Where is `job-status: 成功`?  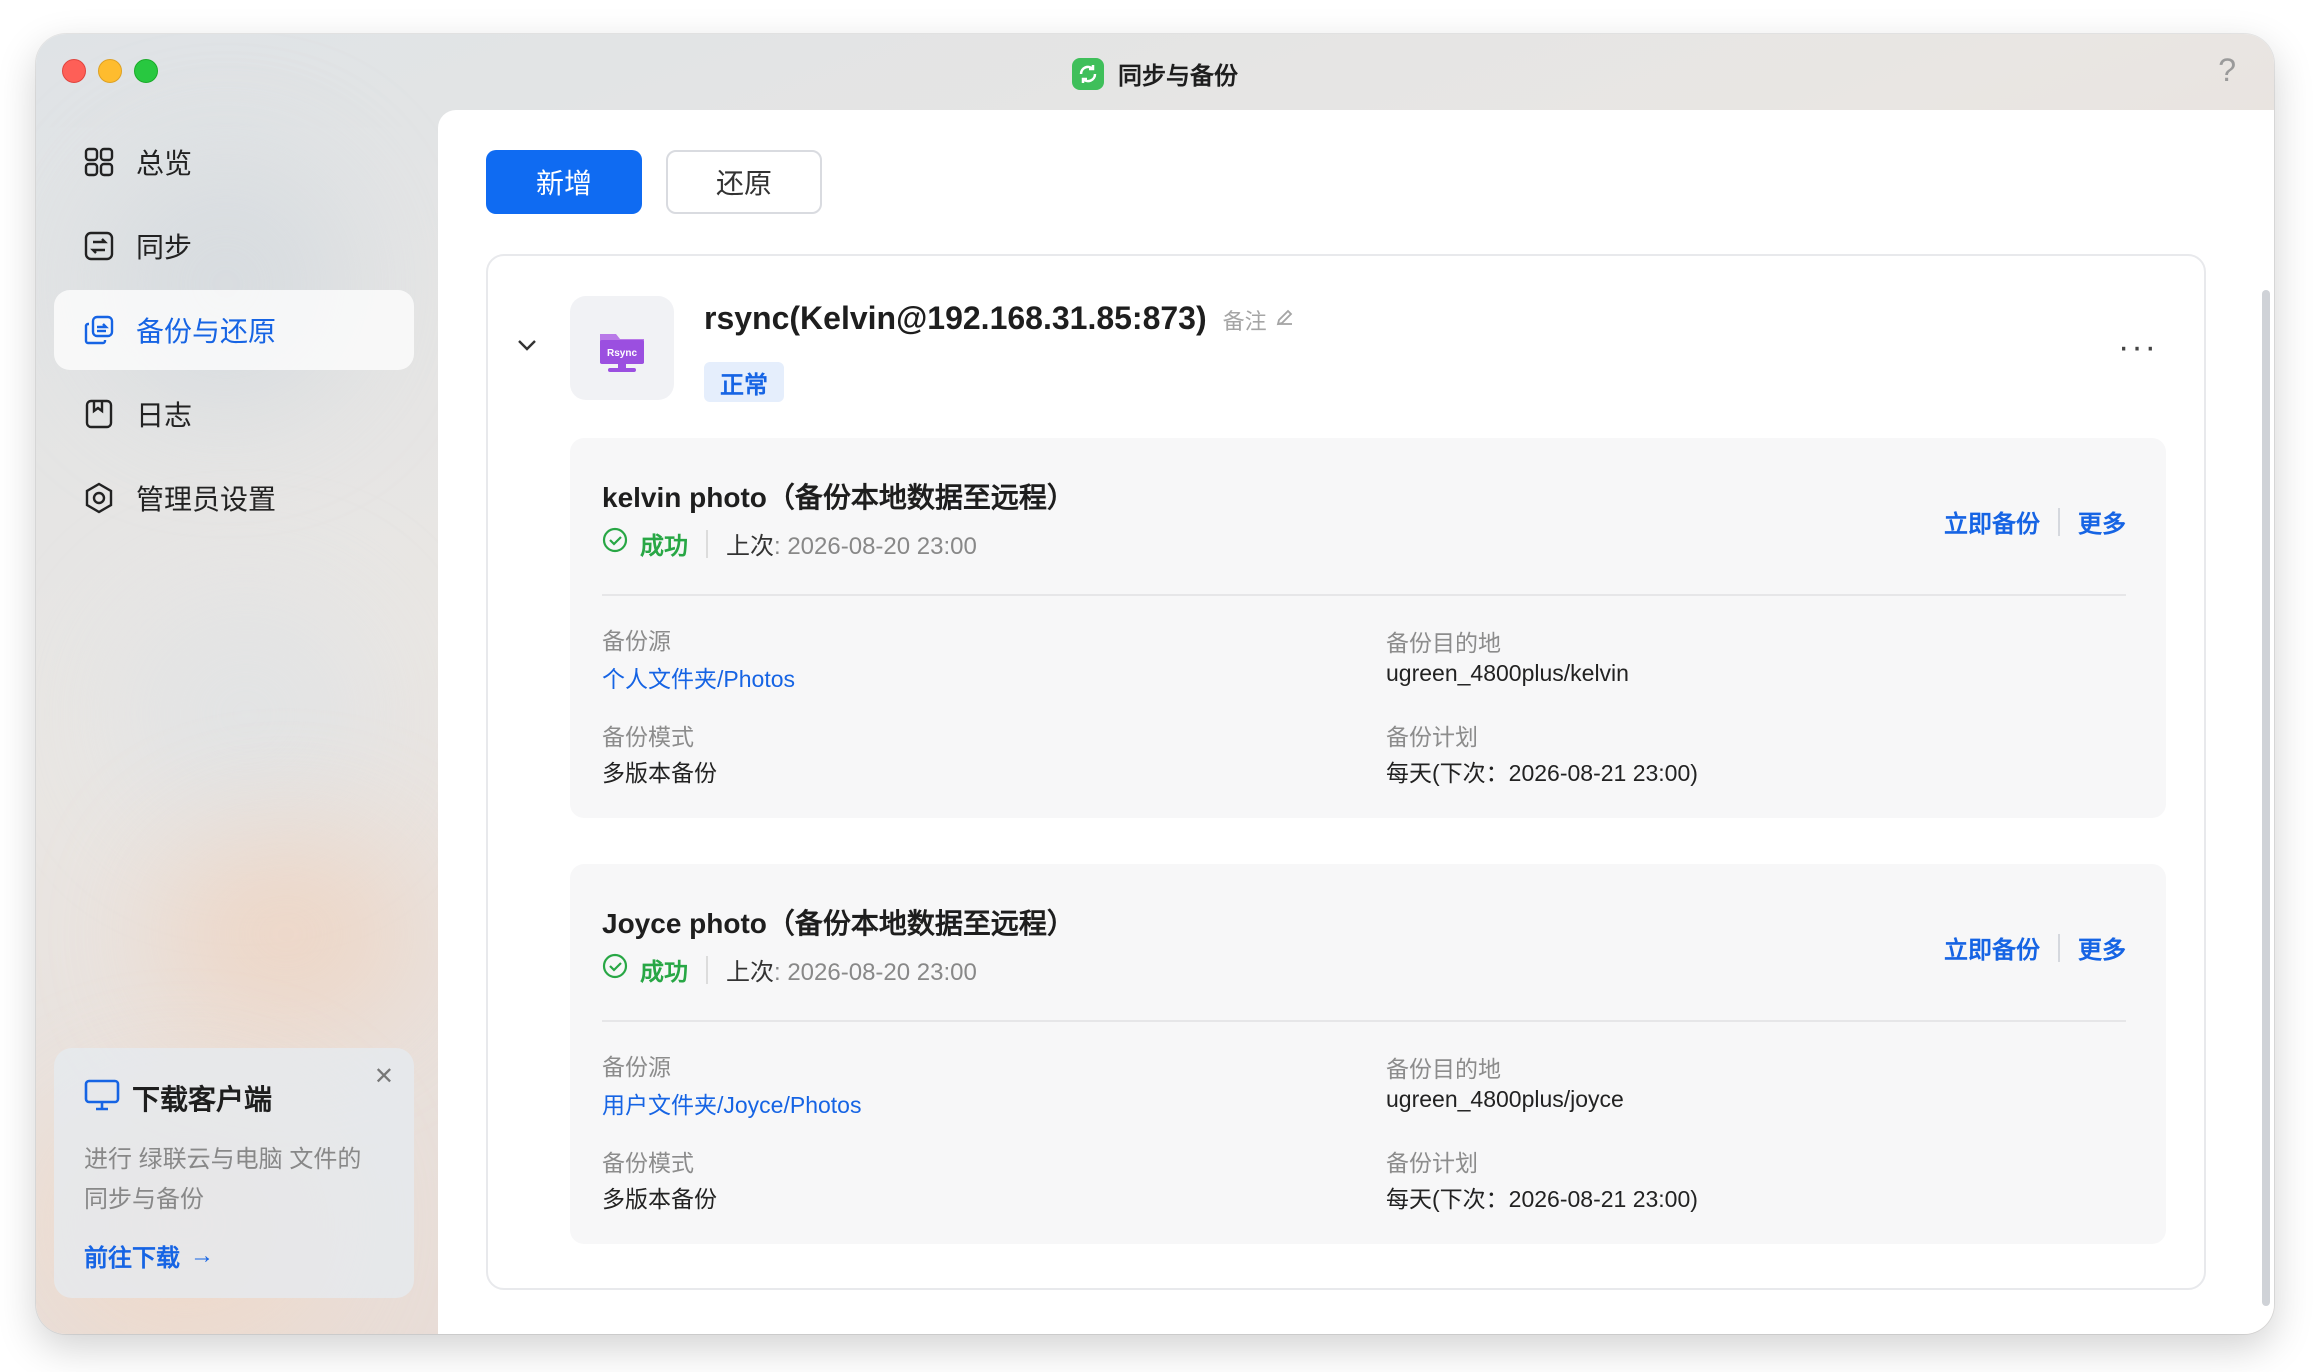 job-status: 成功 is located at coordinates (664, 972).